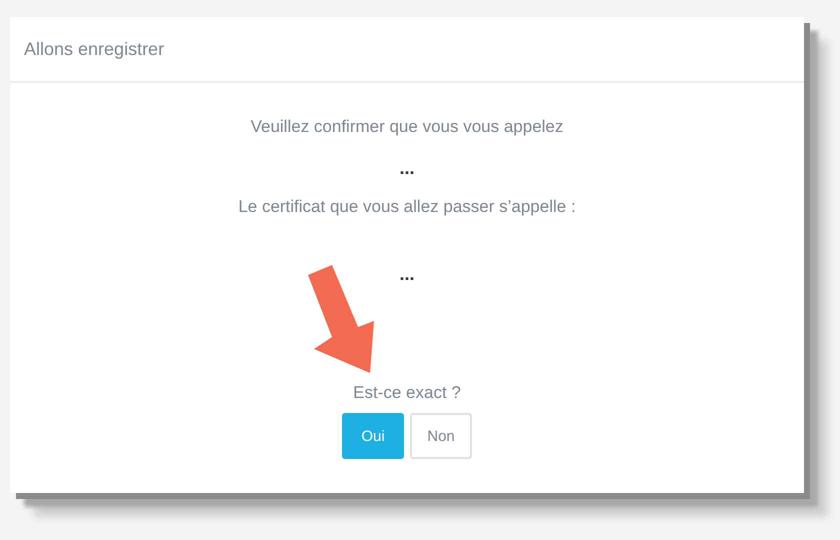 This screenshot has width=840, height=540. What do you see at coordinates (94, 49) in the screenshot?
I see `dialog-title: Allons enregistrer` at bounding box center [94, 49].